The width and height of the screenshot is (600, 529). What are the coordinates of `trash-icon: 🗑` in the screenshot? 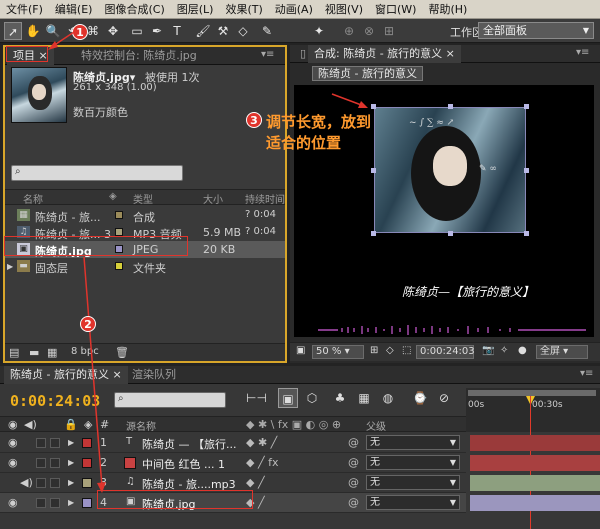 It's located at (122, 352).